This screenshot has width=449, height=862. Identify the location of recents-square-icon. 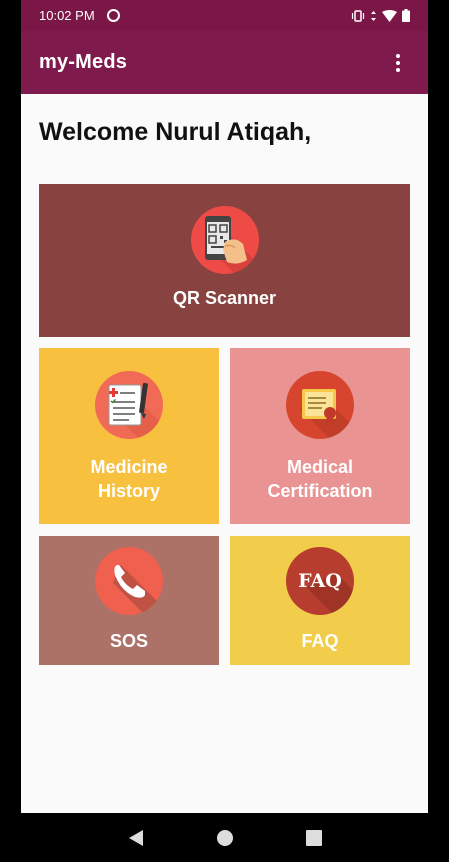
(313, 837).